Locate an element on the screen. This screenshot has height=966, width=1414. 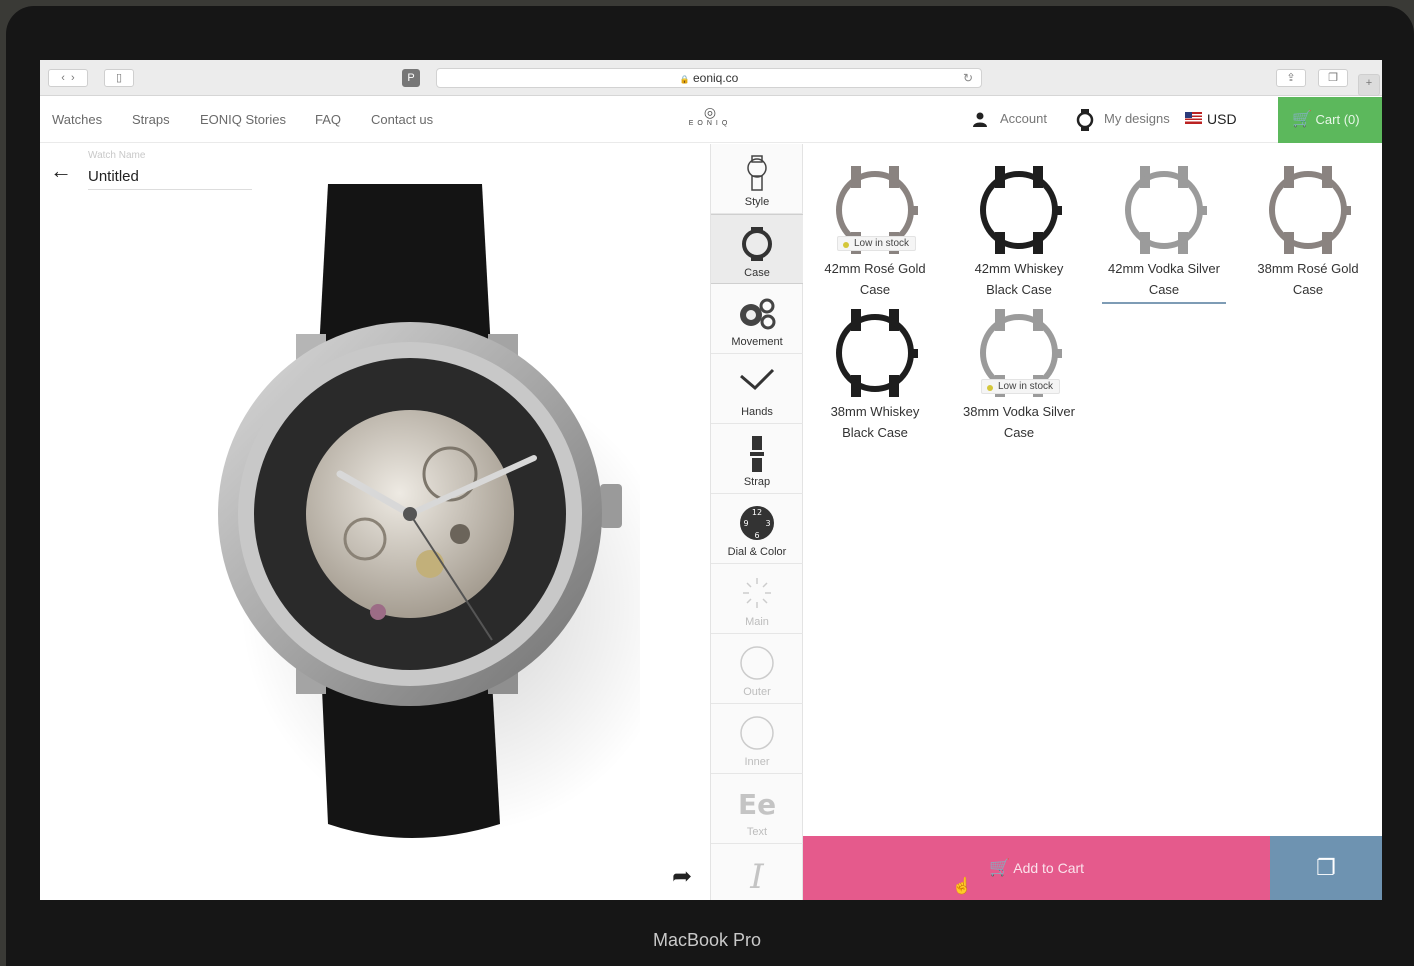
nav-faq: FAQ is located at coordinates (328, 119).